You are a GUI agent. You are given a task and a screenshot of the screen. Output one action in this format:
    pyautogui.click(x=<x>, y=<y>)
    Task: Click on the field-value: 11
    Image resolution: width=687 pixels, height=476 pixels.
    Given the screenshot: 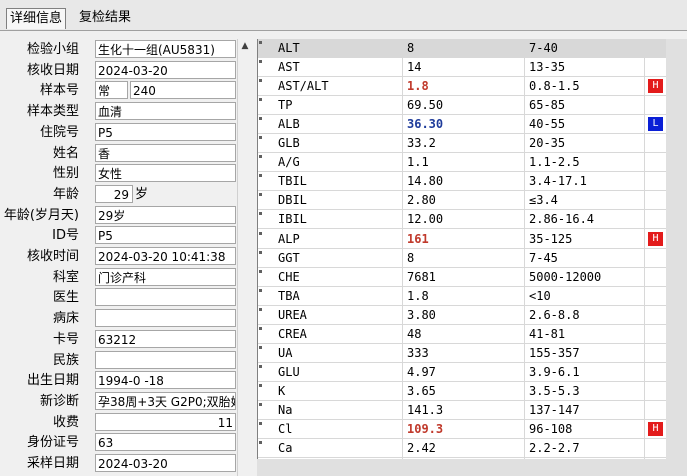 What is the action you would take?
    pyautogui.click(x=165, y=421)
    